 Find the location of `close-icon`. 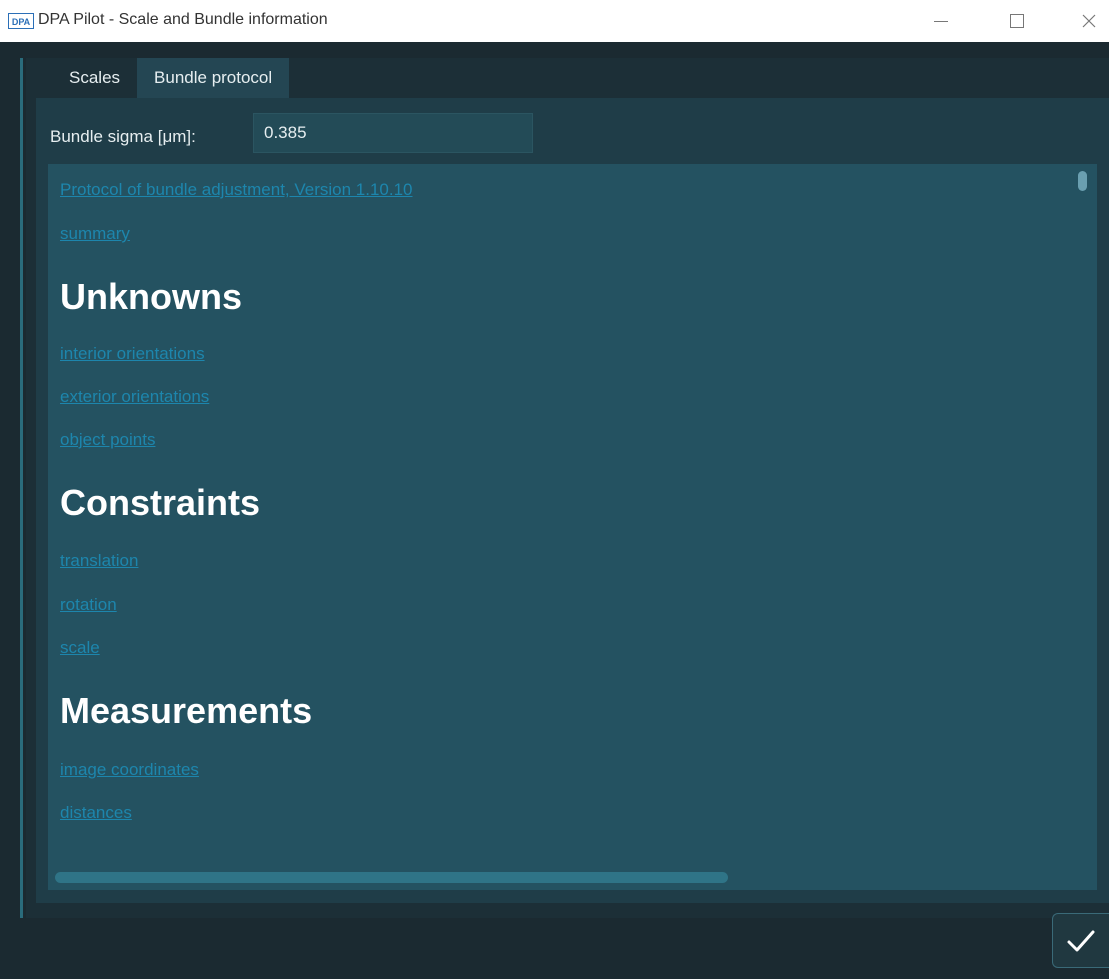

close-icon is located at coordinates (1089, 21).